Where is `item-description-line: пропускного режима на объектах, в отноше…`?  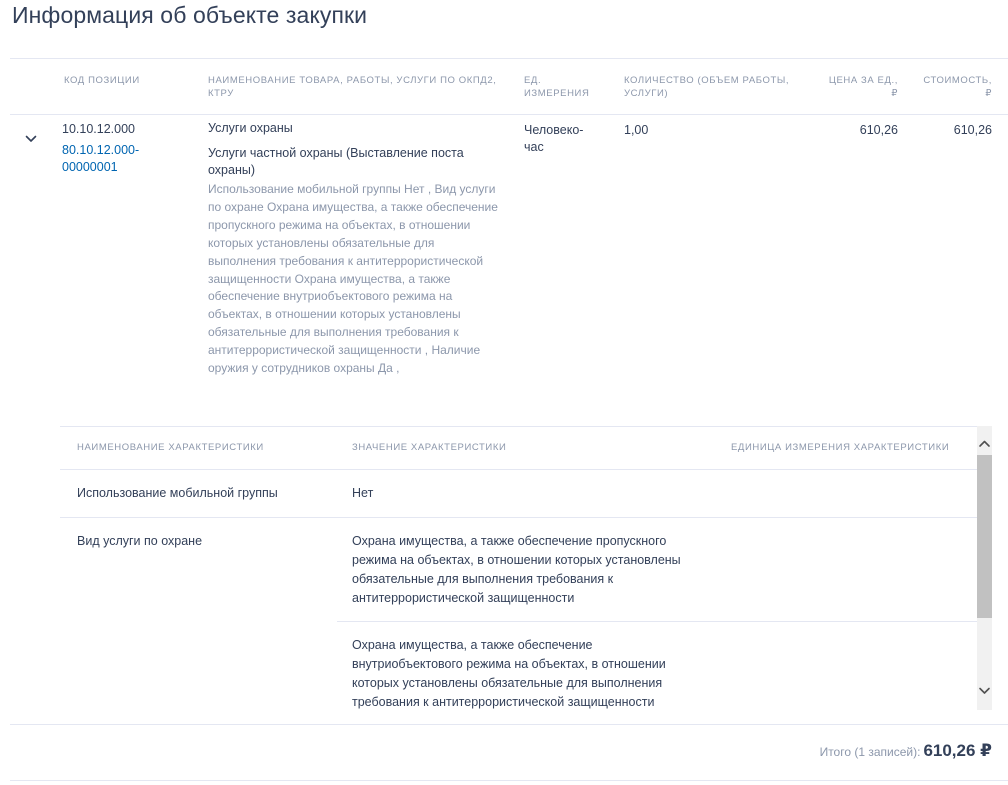 item-description-line: пропускного режима на объектах, в отноше… is located at coordinates (339, 224).